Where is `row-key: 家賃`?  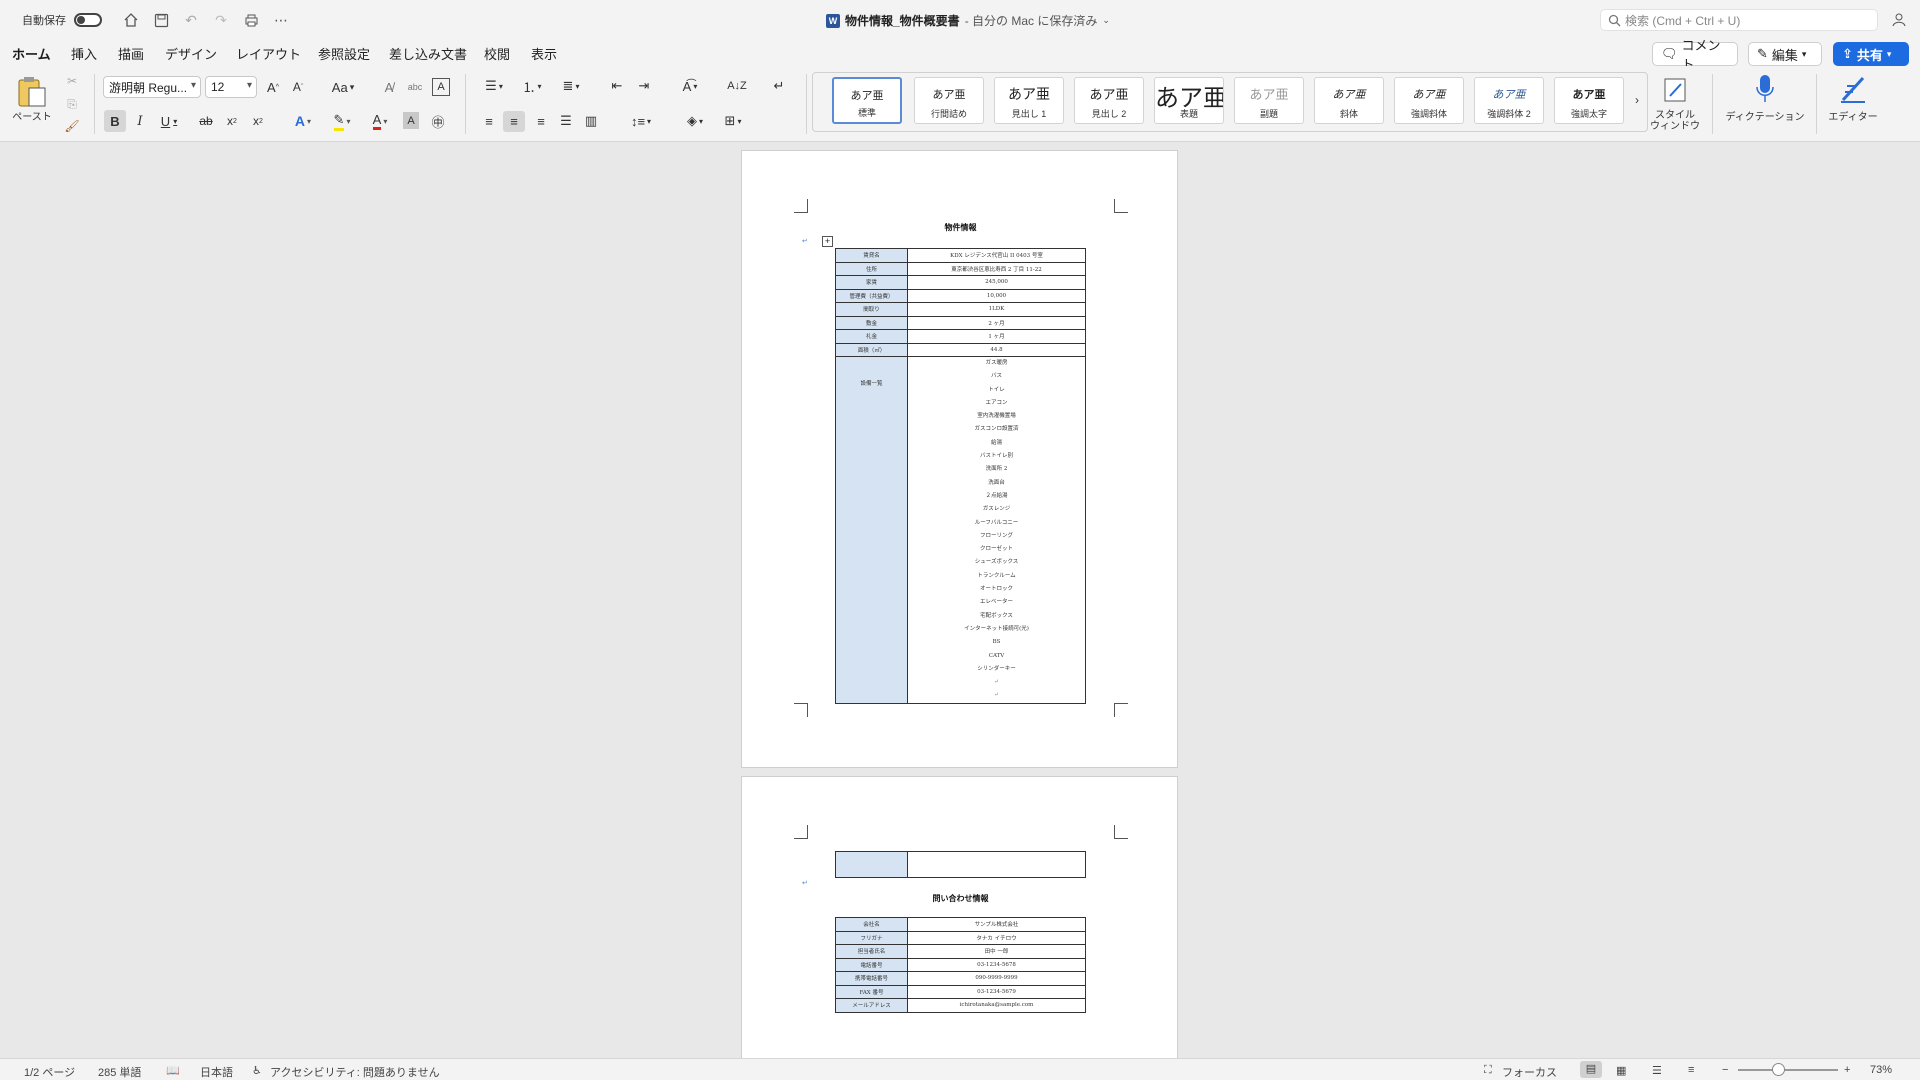
row-key: 家賃 is located at coordinates (871, 282).